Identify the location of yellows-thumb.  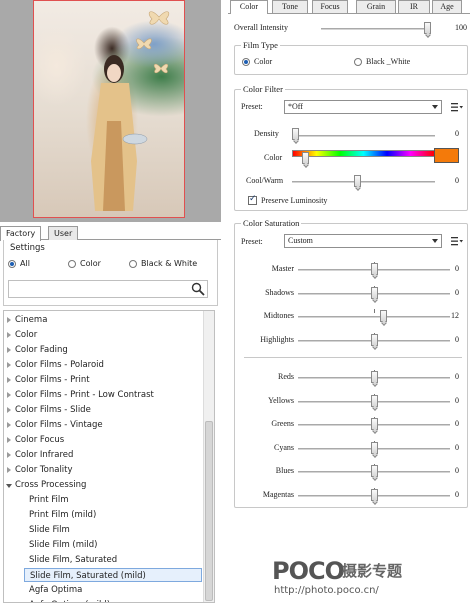
(374, 400).